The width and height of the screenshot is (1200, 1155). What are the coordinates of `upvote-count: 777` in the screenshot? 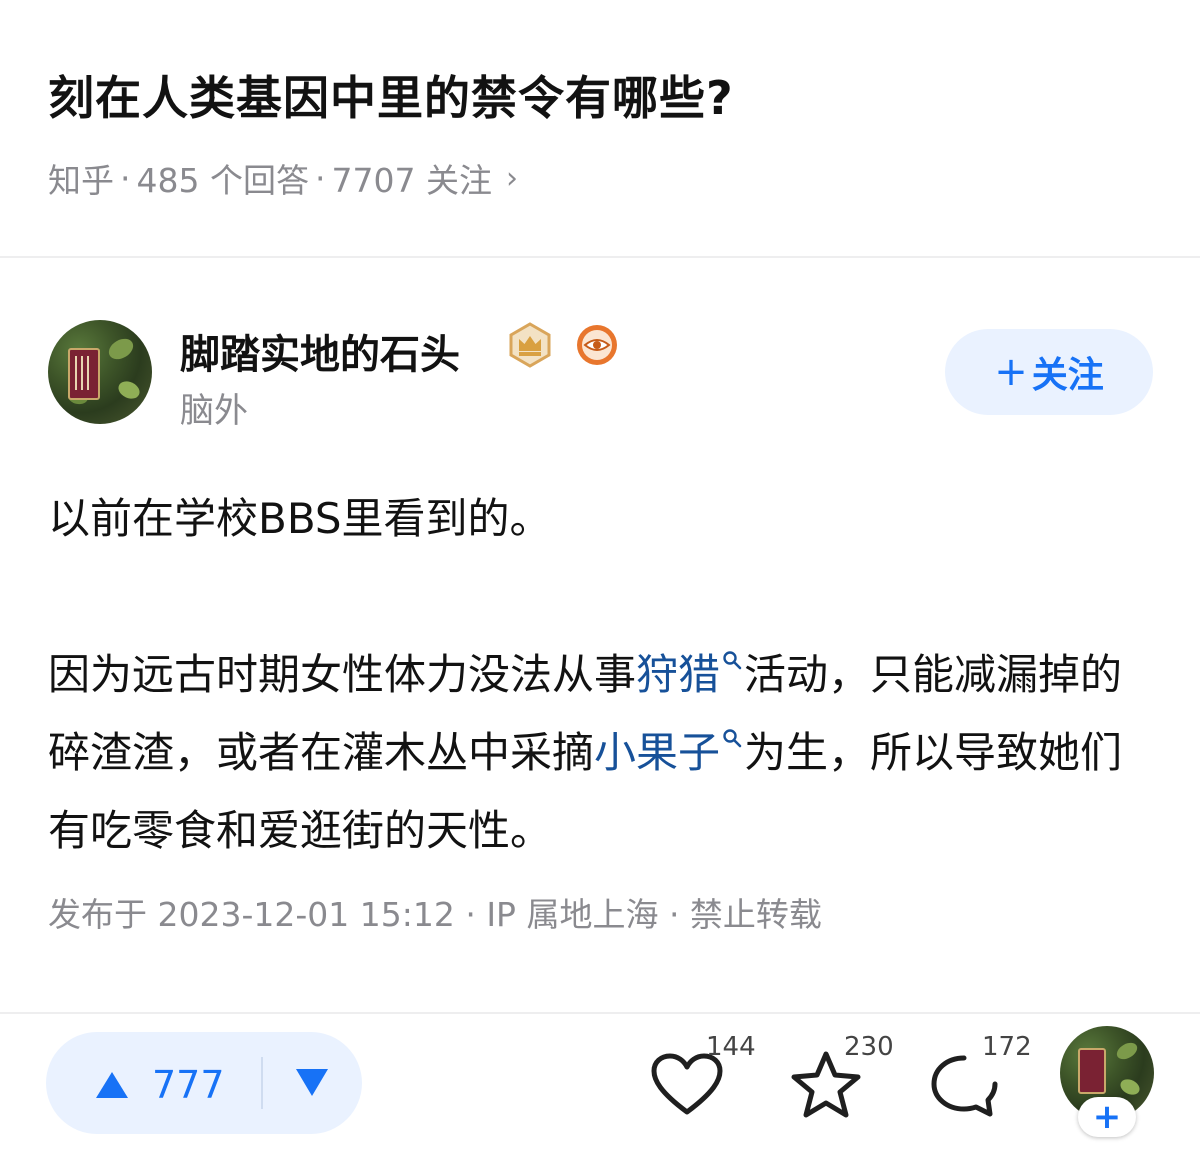 It's located at (188, 1085).